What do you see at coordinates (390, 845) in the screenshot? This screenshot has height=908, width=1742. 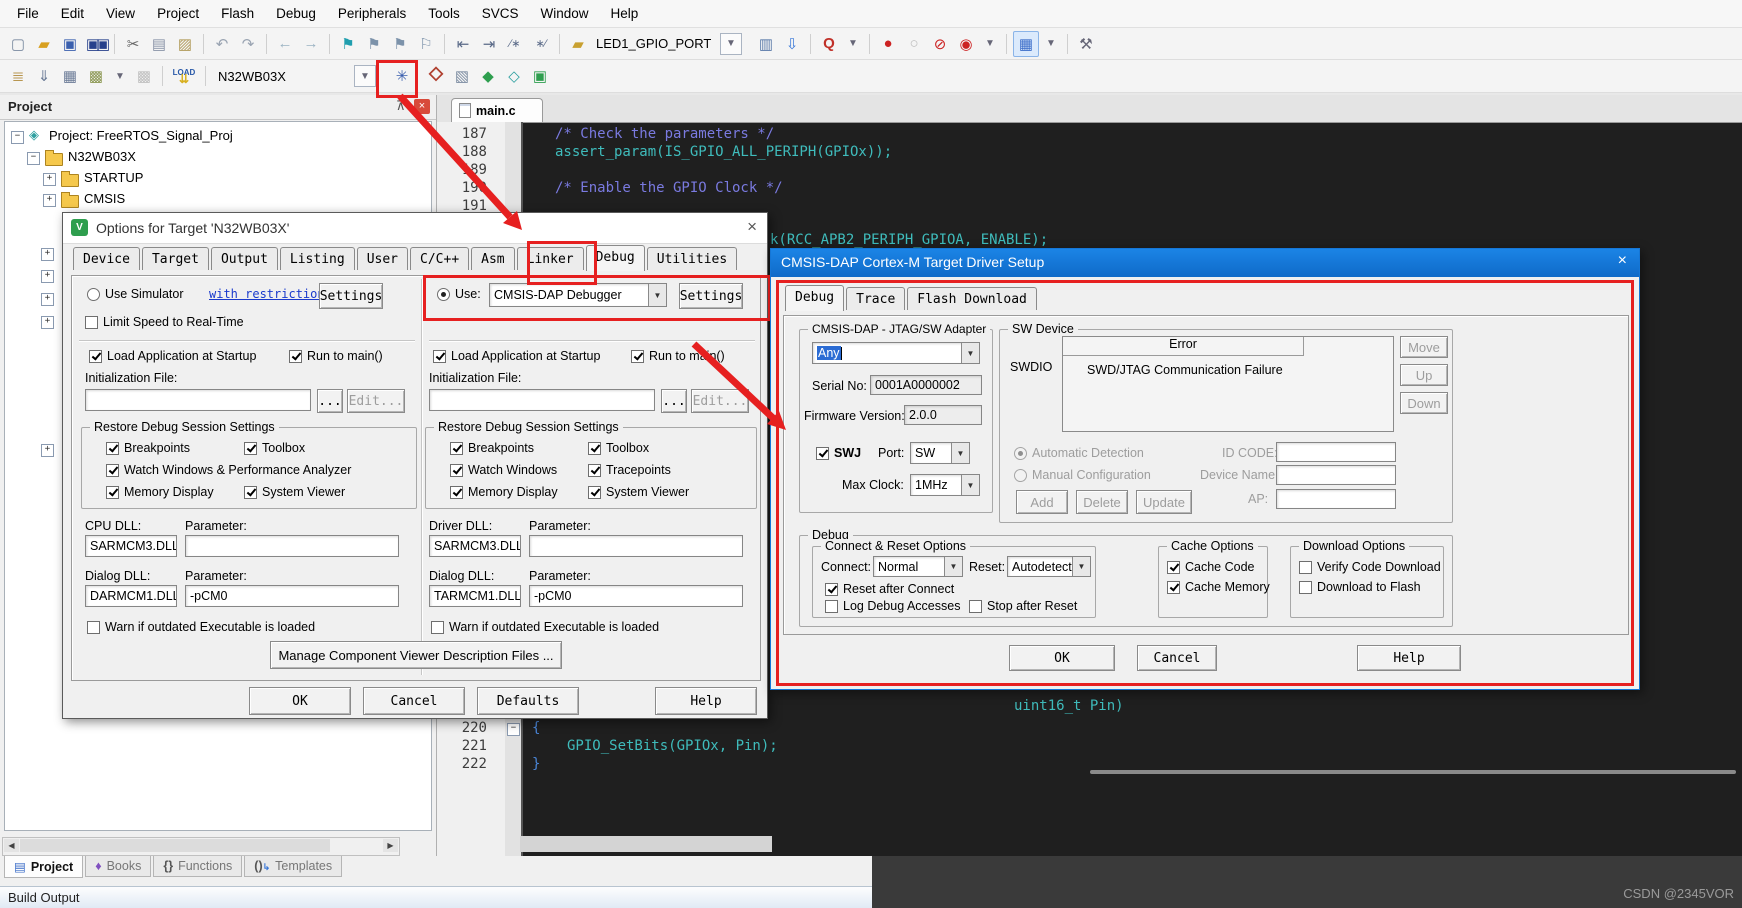 I see `scroll-right-arrow: ▶` at bounding box center [390, 845].